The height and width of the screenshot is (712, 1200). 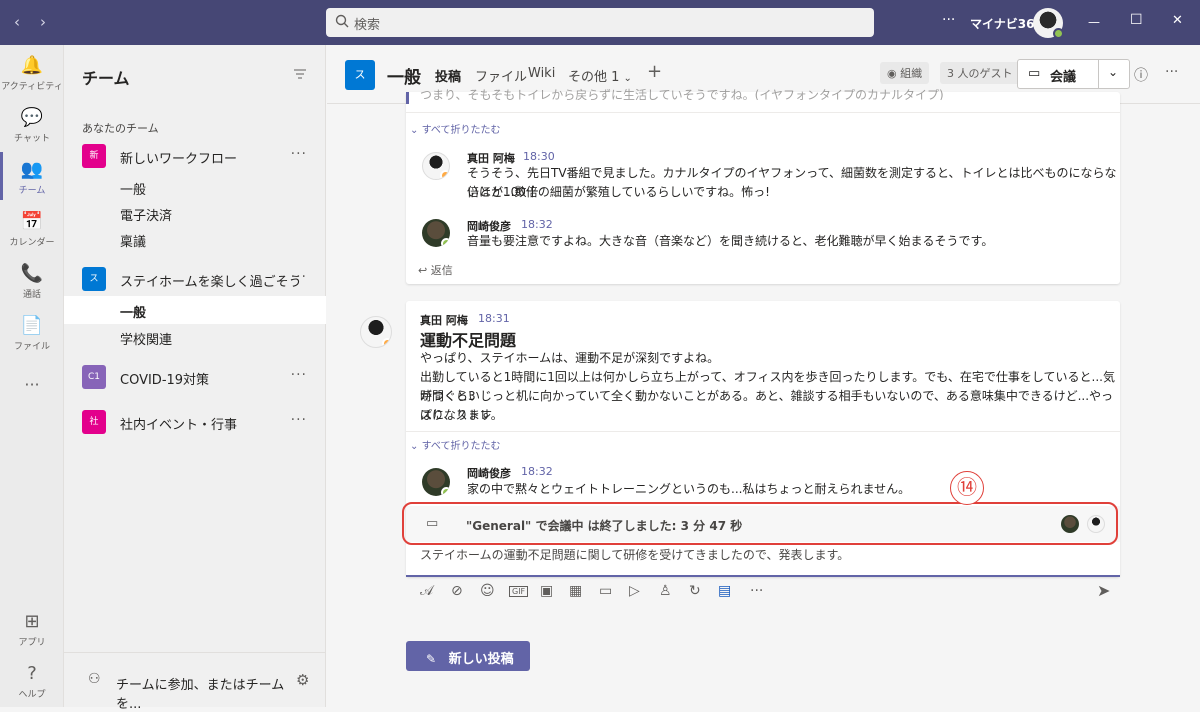 What do you see at coordinates (468, 656) in the screenshot?
I see `new-post-button: ✎ 新しい投稿` at bounding box center [468, 656].